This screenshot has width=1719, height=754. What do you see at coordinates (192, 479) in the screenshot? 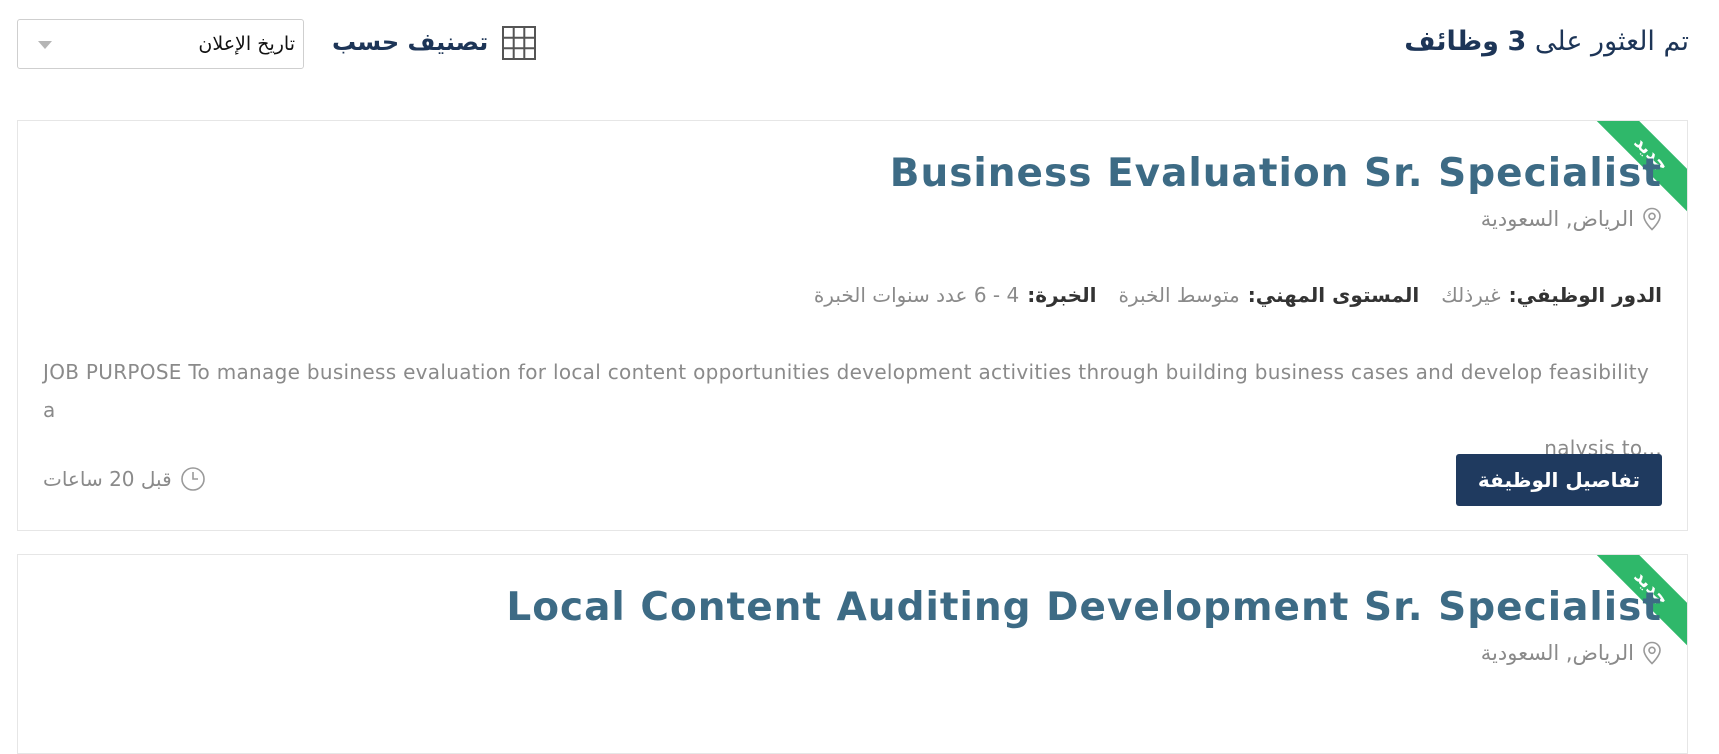
I see `clock-icon` at bounding box center [192, 479].